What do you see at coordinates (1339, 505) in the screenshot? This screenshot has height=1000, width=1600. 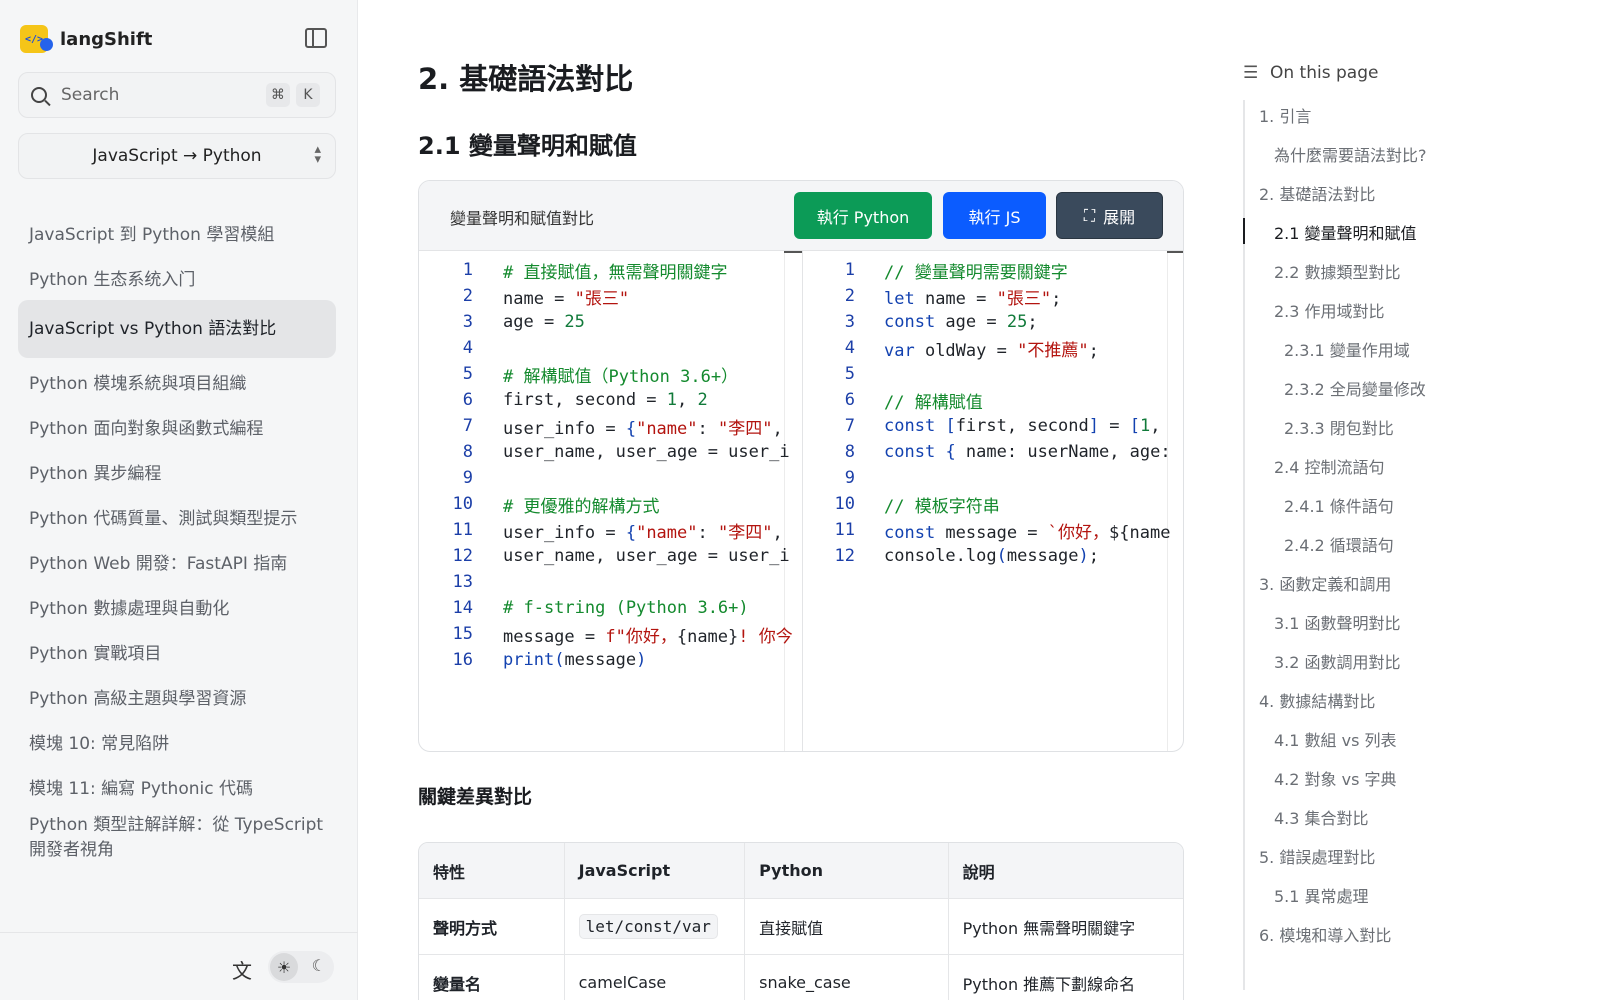 I see `toc-item: 2.4.1 條件語句` at bounding box center [1339, 505].